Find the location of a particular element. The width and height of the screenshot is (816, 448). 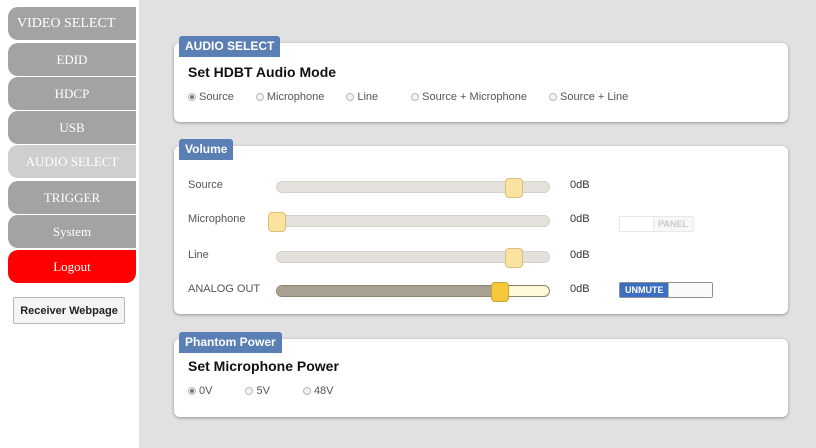

line-volume-handle is located at coordinates (513, 258).